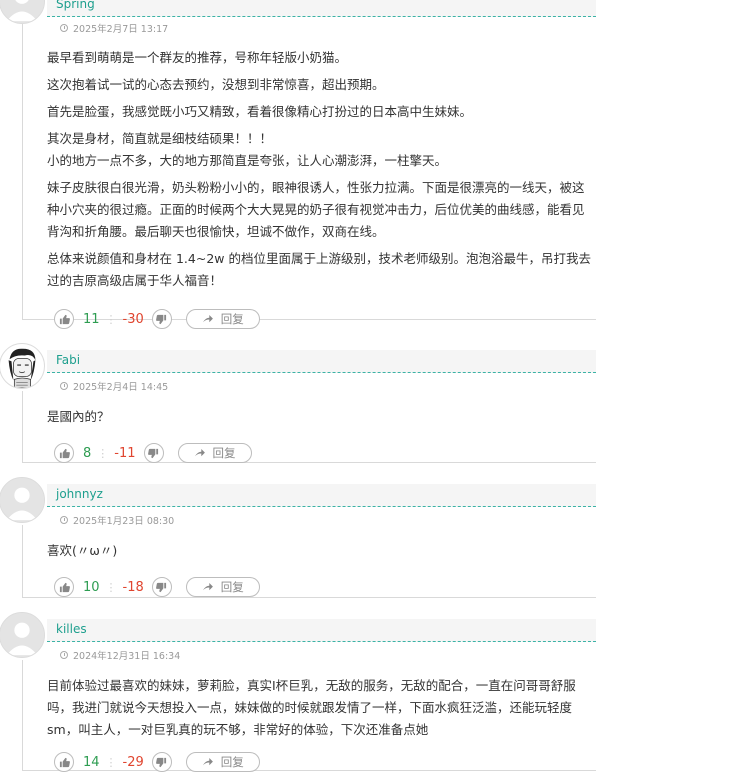  What do you see at coordinates (79, 494) in the screenshot?
I see `comment-author: johnnyz` at bounding box center [79, 494].